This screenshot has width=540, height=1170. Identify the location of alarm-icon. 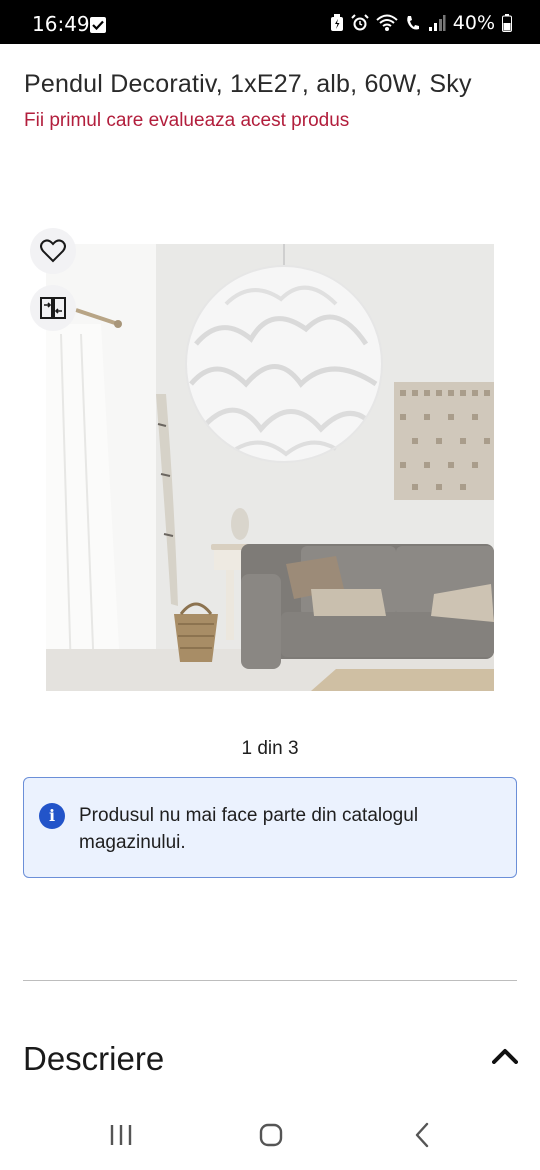
(360, 22).